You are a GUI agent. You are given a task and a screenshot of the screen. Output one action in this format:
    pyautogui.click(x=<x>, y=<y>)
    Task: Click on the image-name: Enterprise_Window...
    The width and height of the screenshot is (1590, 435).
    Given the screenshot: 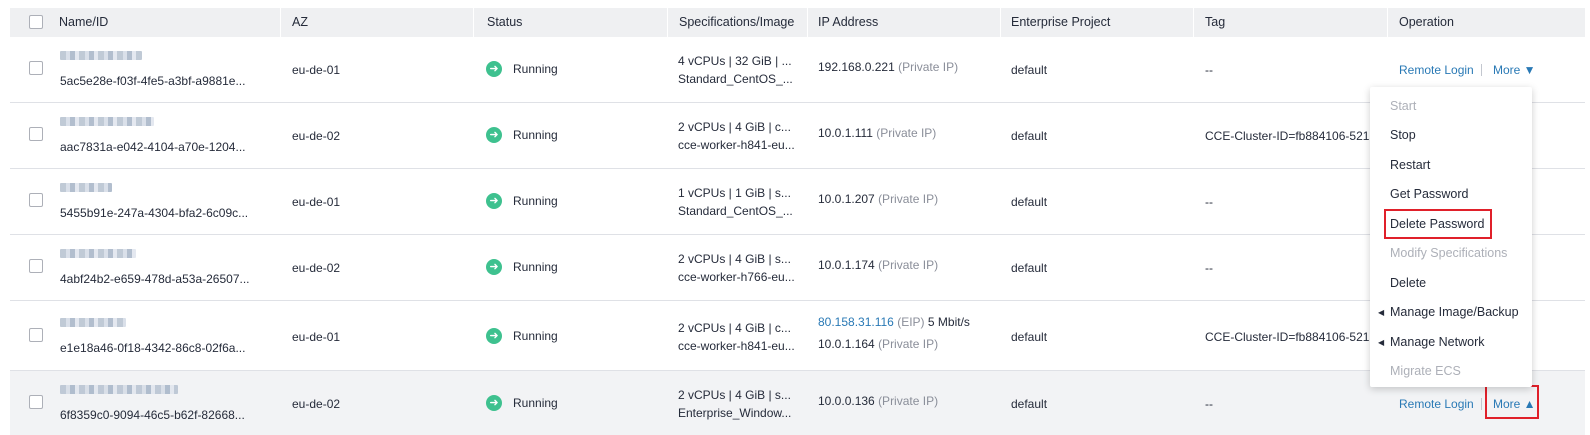 What is the action you would take?
    pyautogui.click(x=735, y=413)
    